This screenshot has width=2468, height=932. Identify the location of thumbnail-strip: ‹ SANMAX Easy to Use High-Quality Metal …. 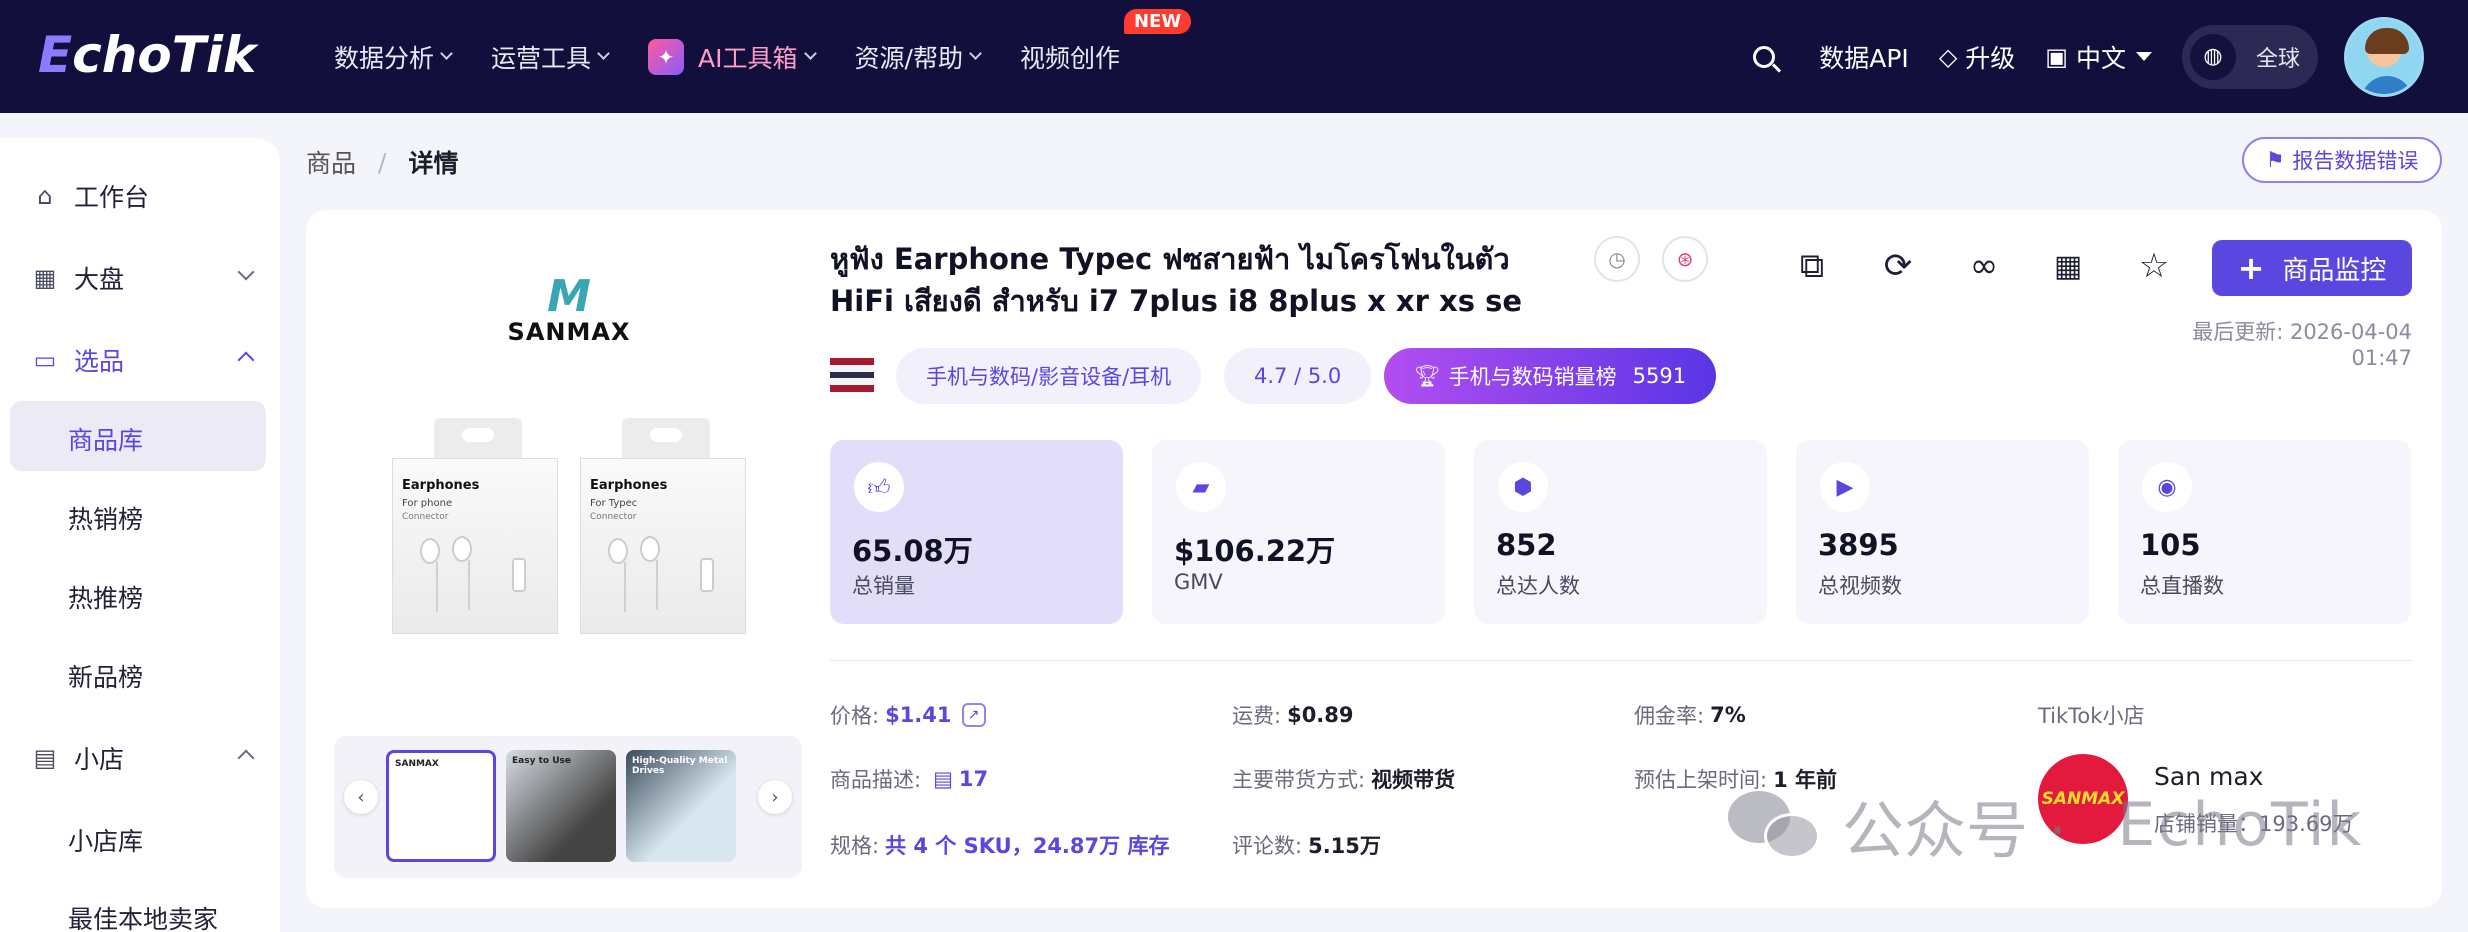
(568, 807).